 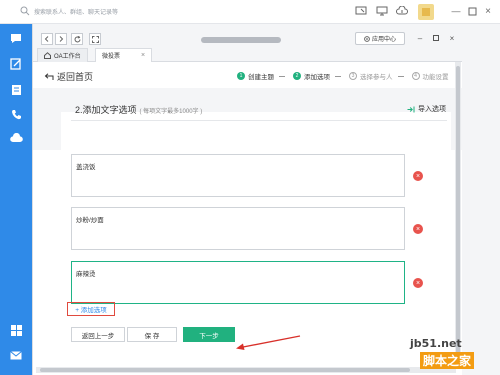 What do you see at coordinates (250, 12) in the screenshot?
I see `top-bar: 搜索联系人、群组、聊天记录等 — ×` at bounding box center [250, 12].